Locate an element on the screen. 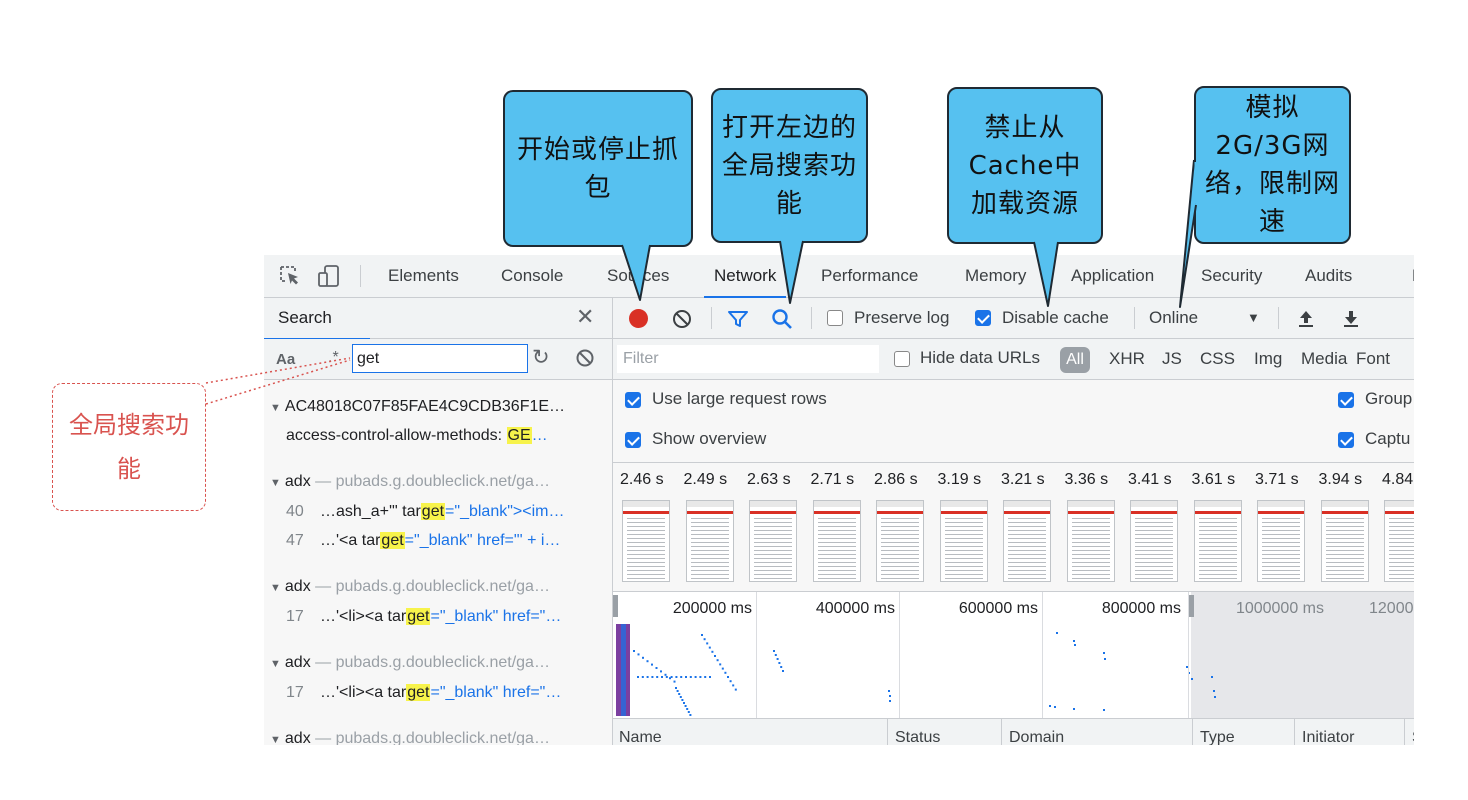  throttle-select: Online ▼ is located at coordinates (1204, 319).